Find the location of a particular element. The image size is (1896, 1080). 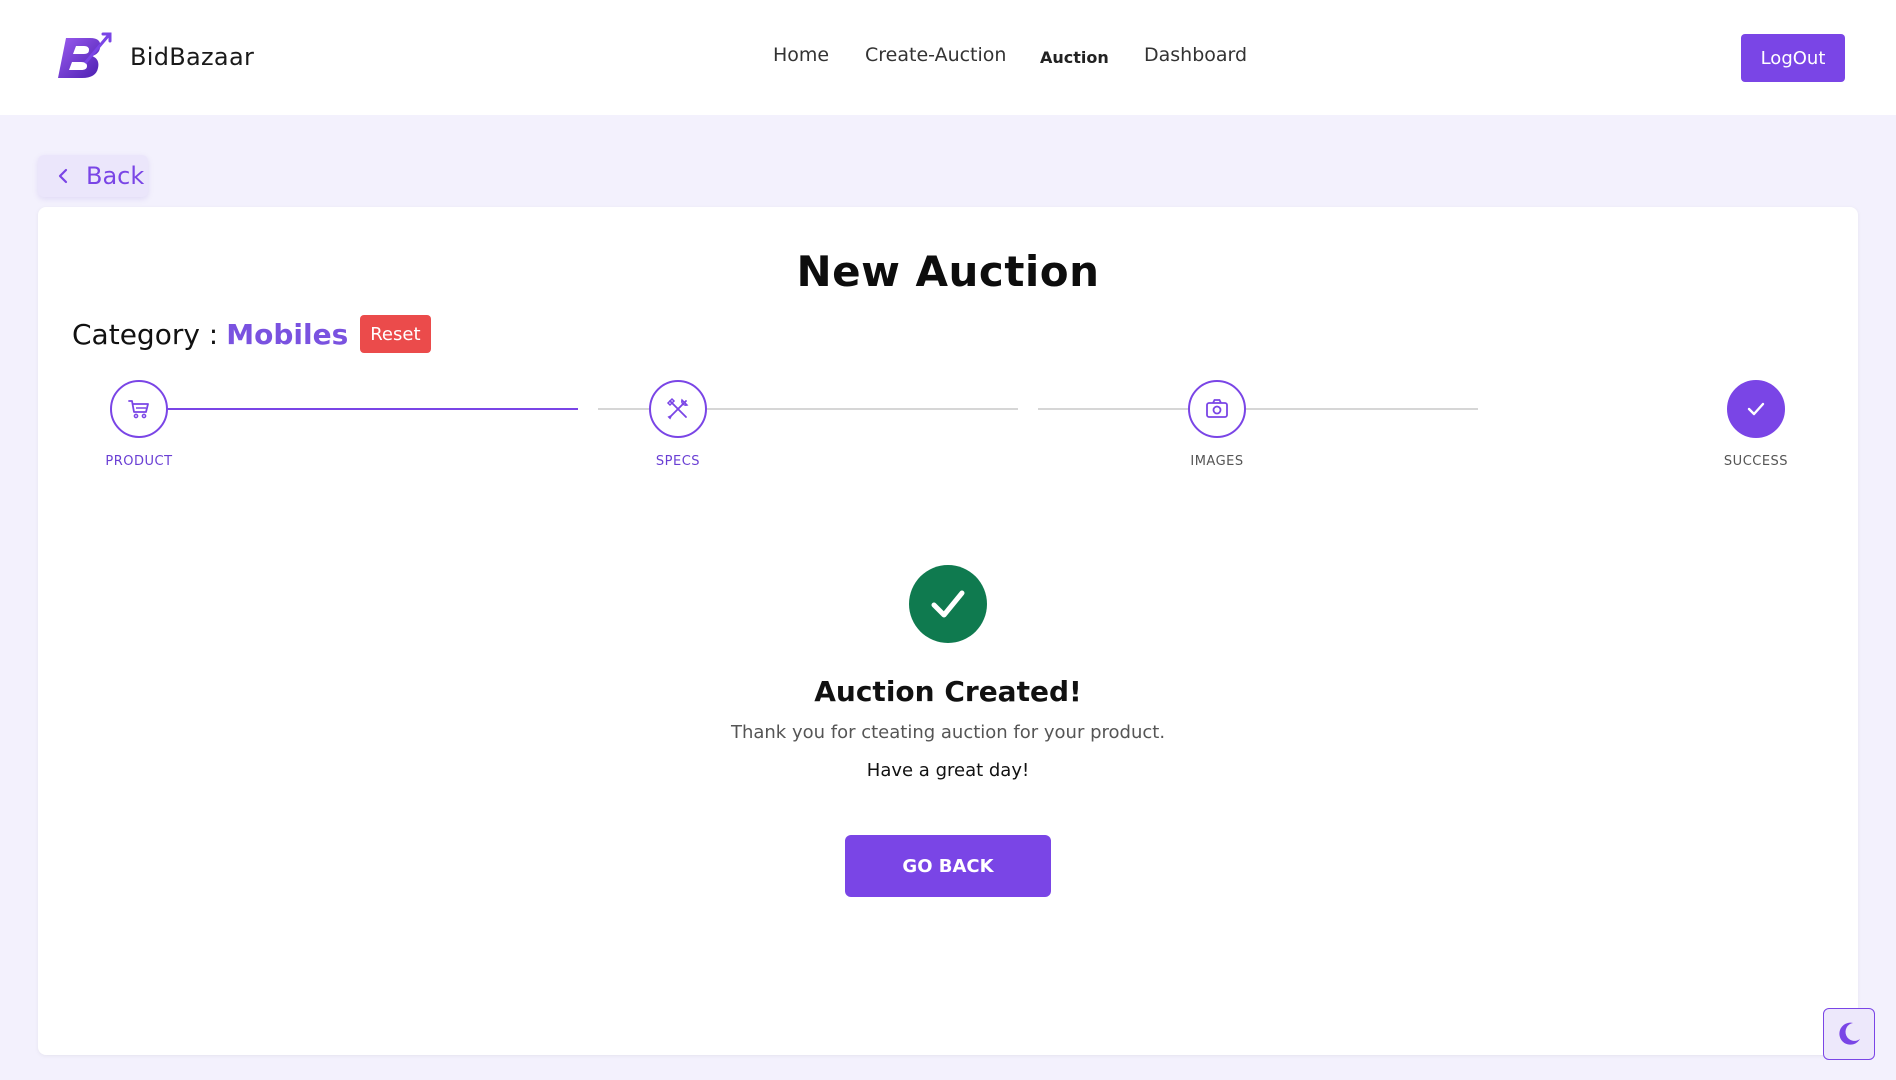

step-label: SUCCESS is located at coordinates (1756, 461).